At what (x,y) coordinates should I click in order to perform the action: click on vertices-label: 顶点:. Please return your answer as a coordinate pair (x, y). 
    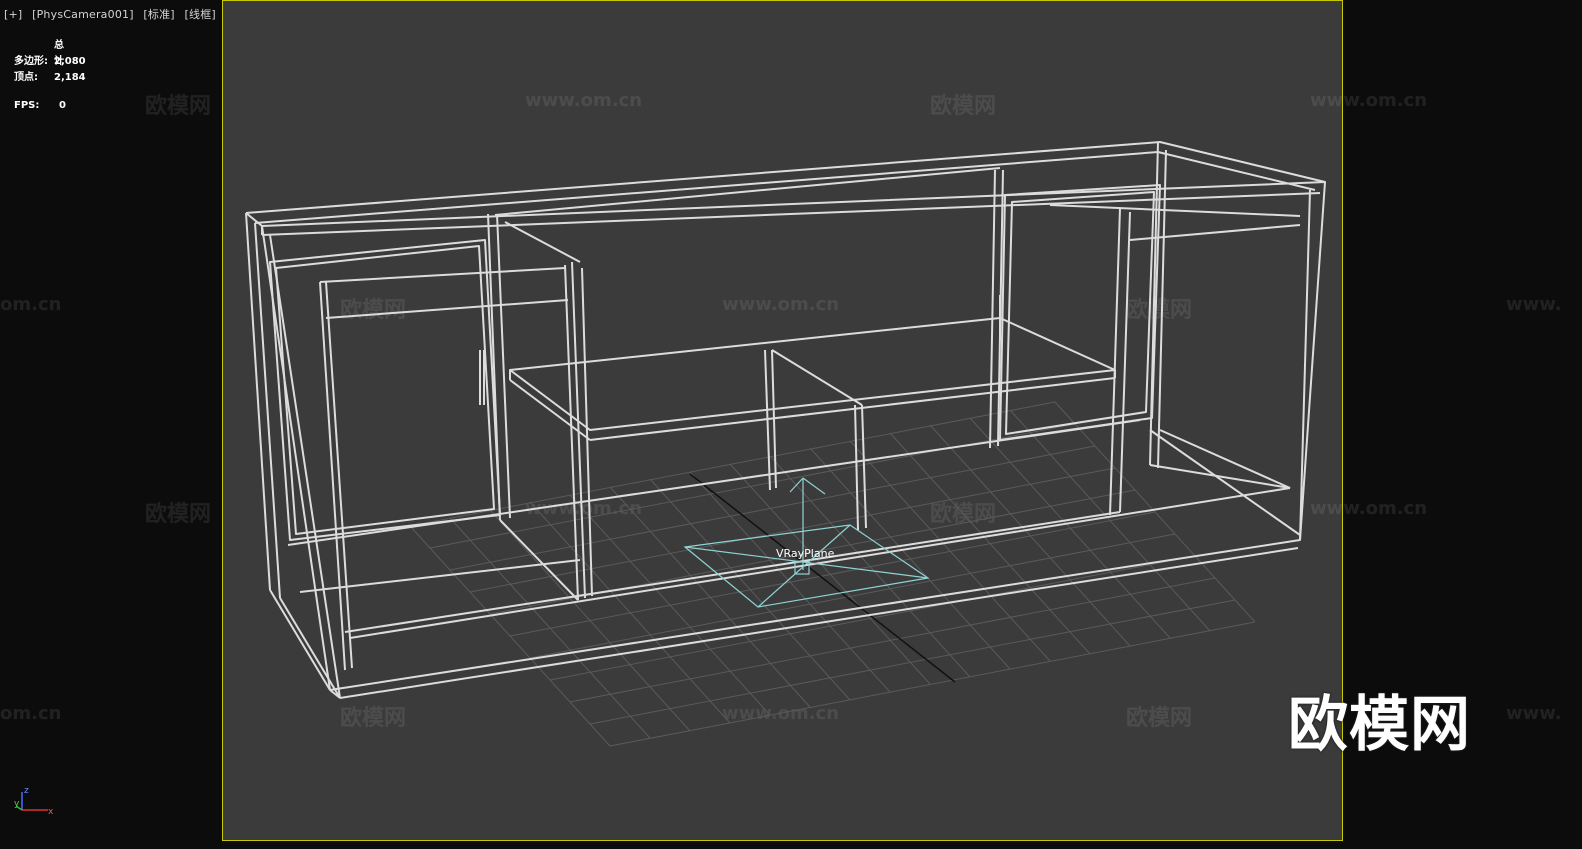
    Looking at the image, I should click on (26, 77).